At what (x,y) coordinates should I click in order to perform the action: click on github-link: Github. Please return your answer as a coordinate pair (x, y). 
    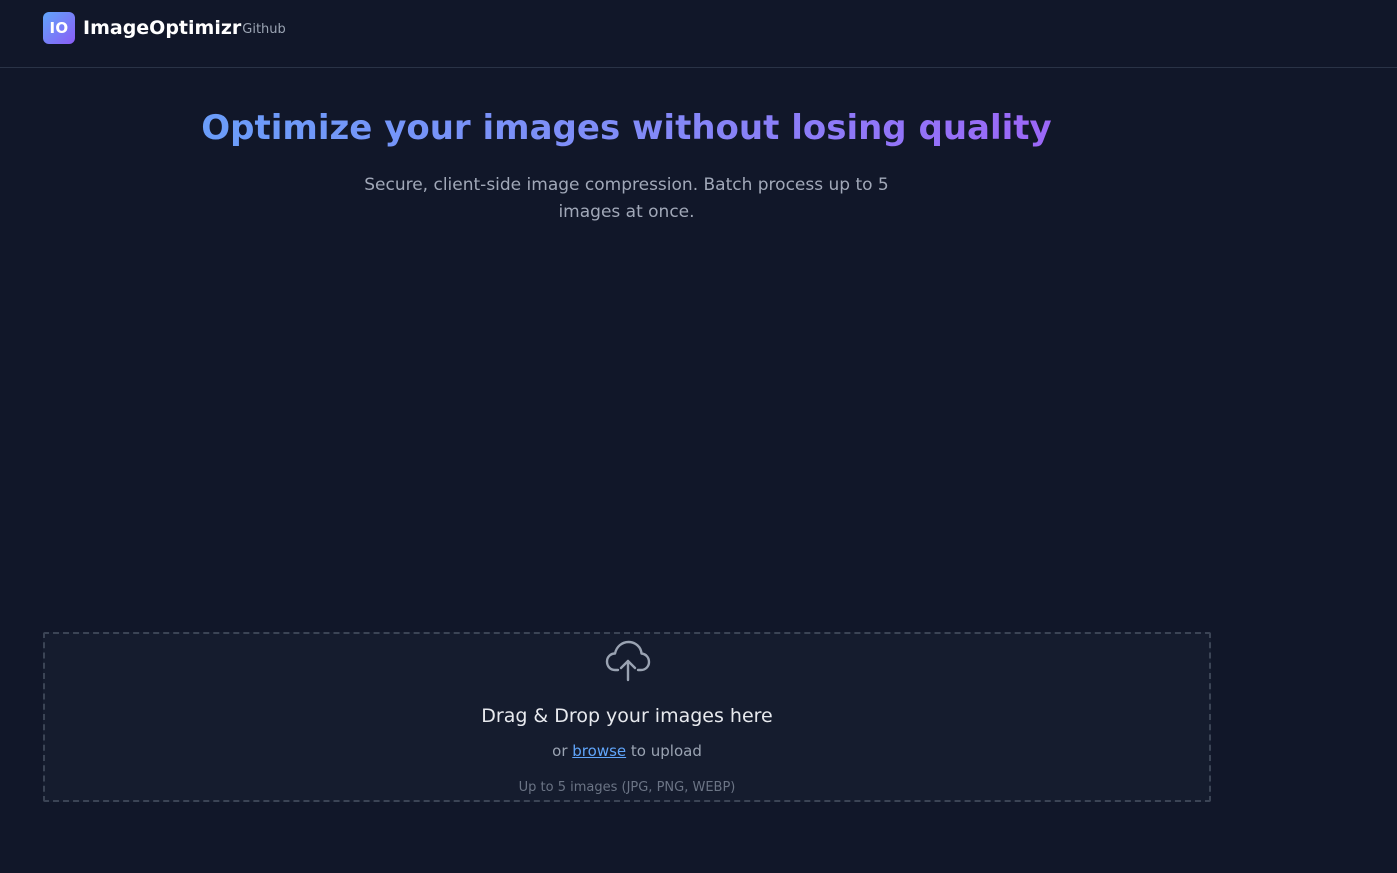
    Looking at the image, I should click on (264, 29).